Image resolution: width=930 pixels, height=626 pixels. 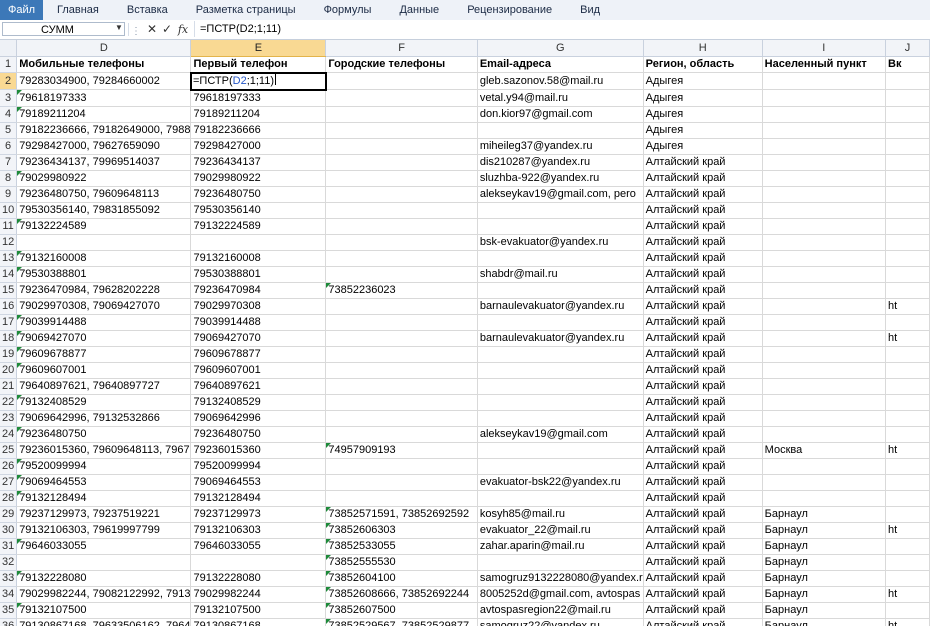 I want to click on cell-g4: don.kior97@gmail.com, so click(x=560, y=114).